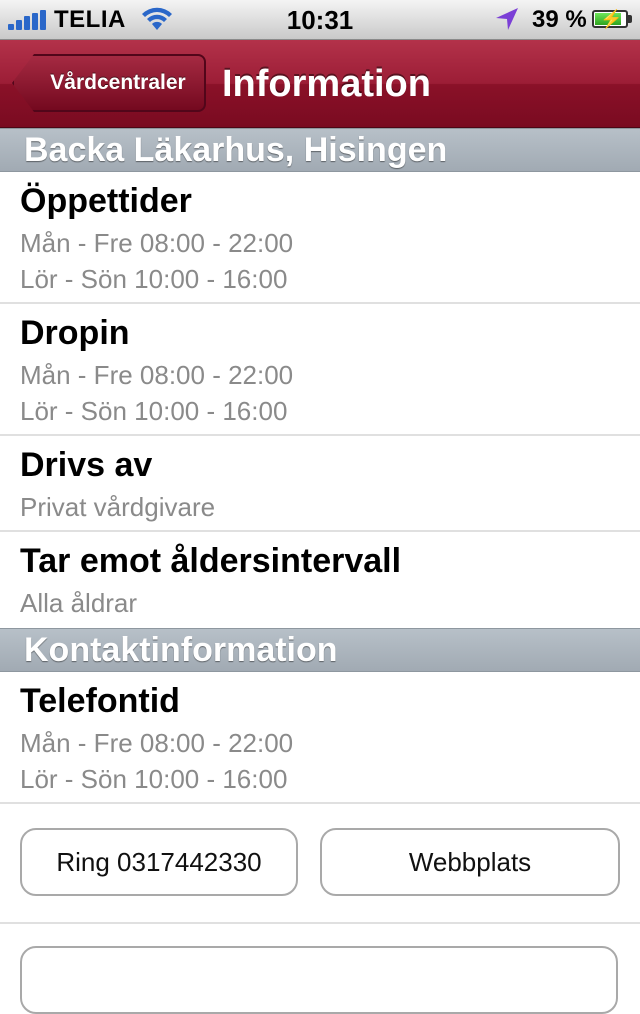 Image resolution: width=640 pixels, height=1014 pixels. I want to click on row-title: Drivs av, so click(86, 465).